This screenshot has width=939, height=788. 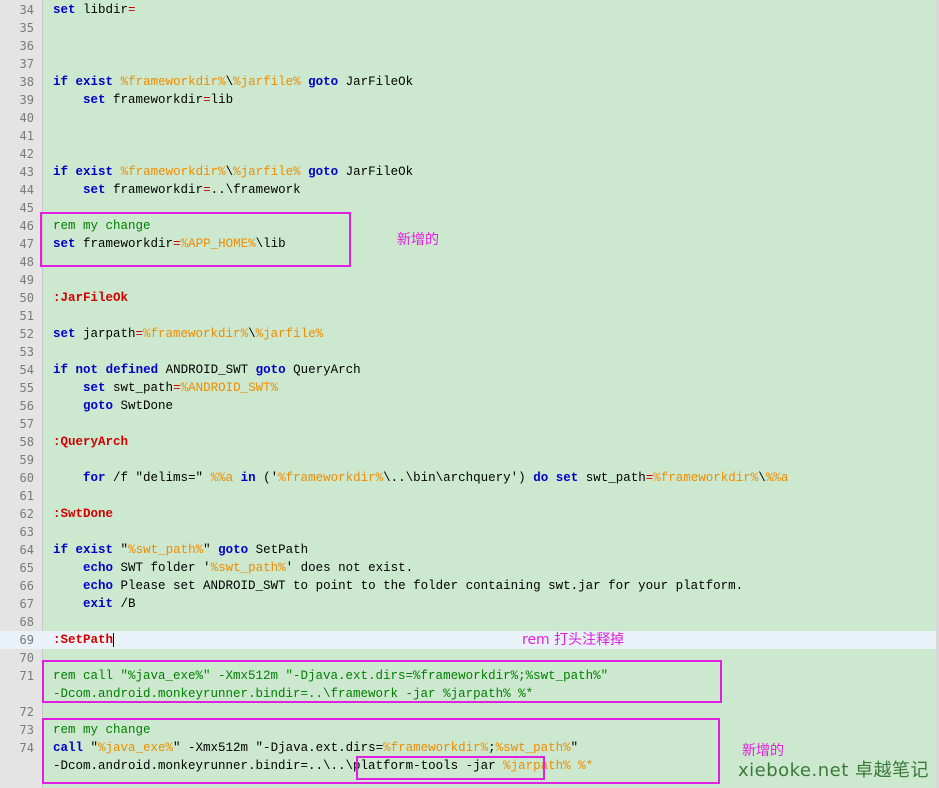 I want to click on code-line: 34 set libdir=, so click(x=469, y=10).